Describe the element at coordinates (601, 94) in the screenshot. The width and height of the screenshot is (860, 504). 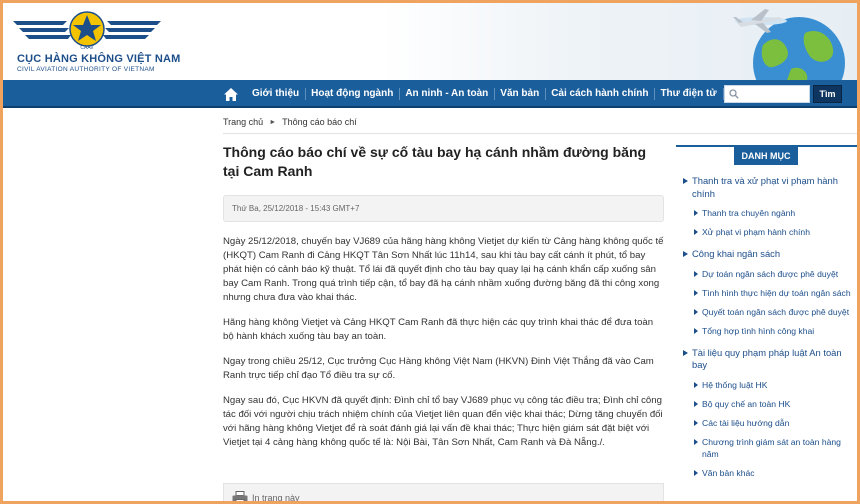
I see `nav-item-cai-cach-hanh-chinh: Cải cách hành chính` at that location.